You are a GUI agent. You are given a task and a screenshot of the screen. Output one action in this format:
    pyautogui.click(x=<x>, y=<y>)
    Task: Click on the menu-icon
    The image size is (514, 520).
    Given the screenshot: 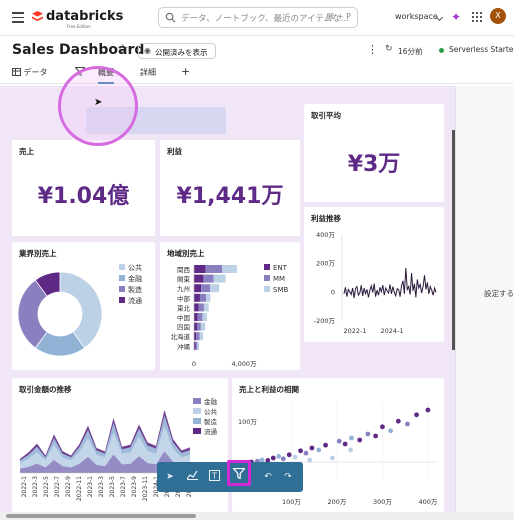 What is the action you would take?
    pyautogui.click(x=18, y=17)
    